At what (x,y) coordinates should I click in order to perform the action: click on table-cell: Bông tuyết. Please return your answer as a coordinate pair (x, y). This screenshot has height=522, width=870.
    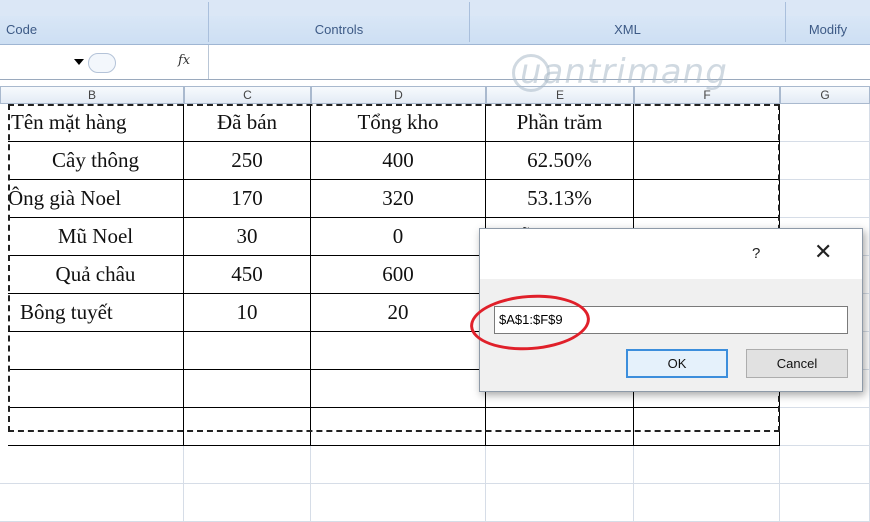
    Looking at the image, I should click on (96, 313).